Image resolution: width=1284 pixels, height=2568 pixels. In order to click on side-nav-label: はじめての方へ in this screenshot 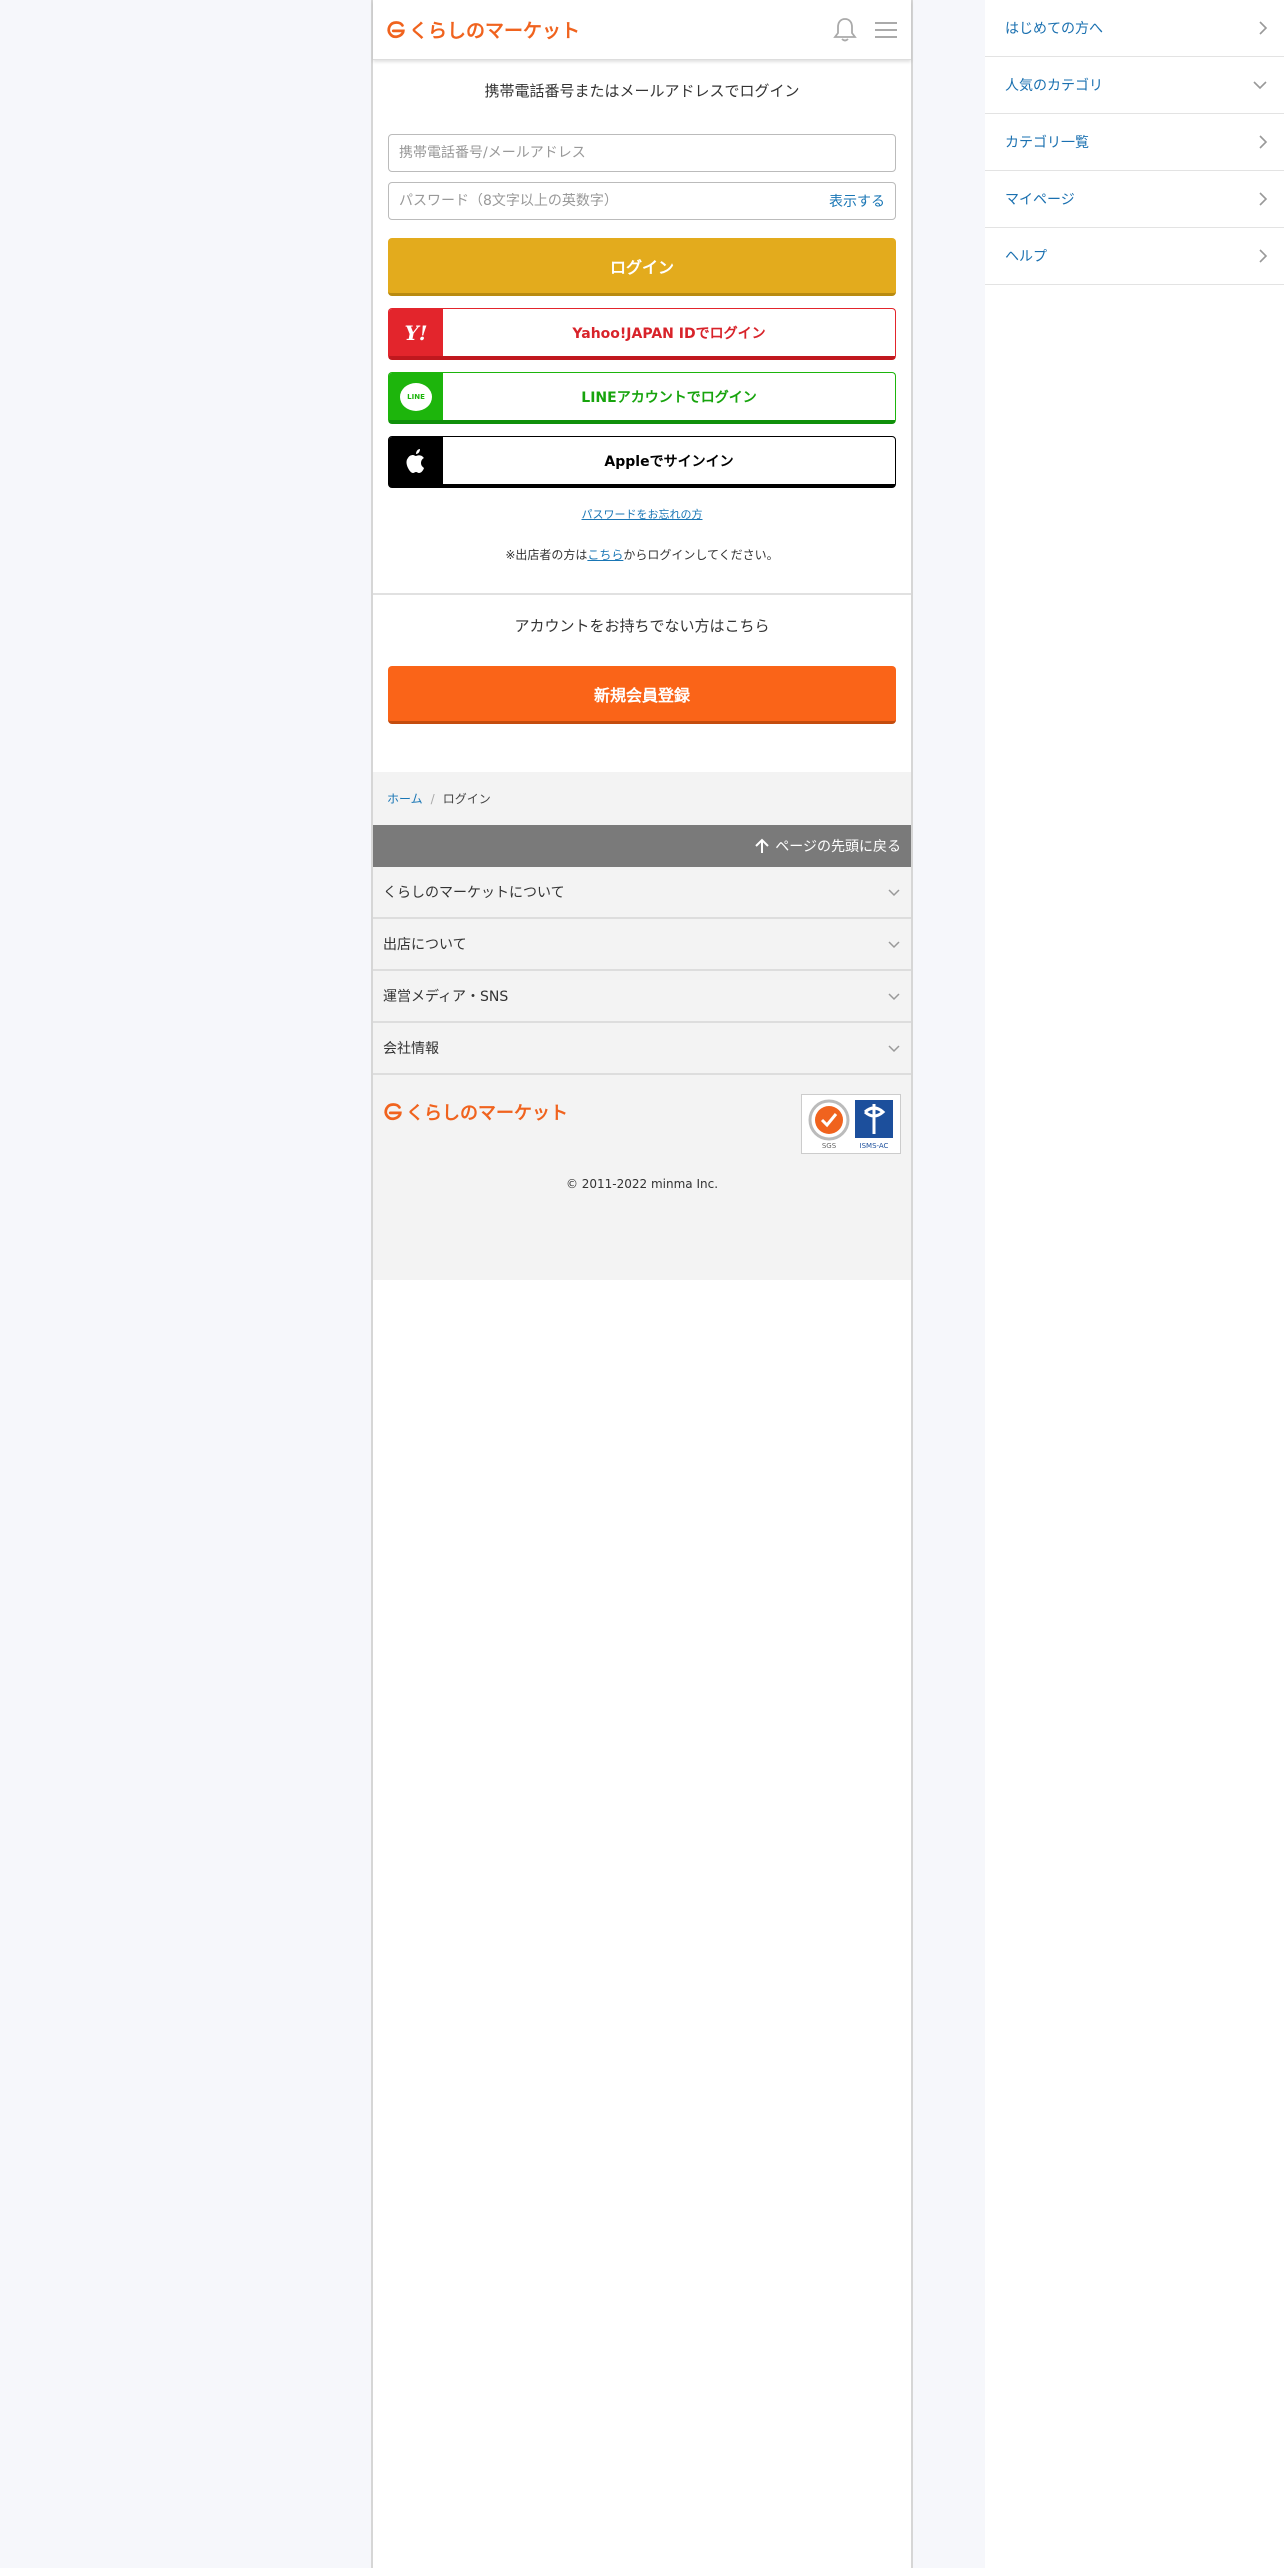, I will do `click(1054, 29)`.